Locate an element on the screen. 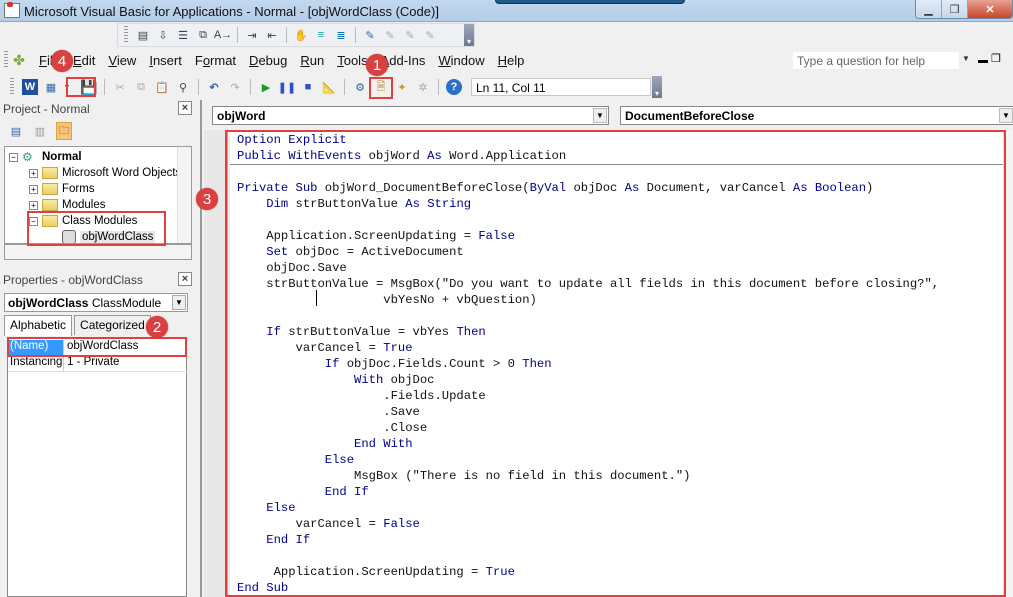 Image resolution: width=1013 pixels, height=597 pixels. properties-window-icon: 🗎 is located at coordinates (381, 87).